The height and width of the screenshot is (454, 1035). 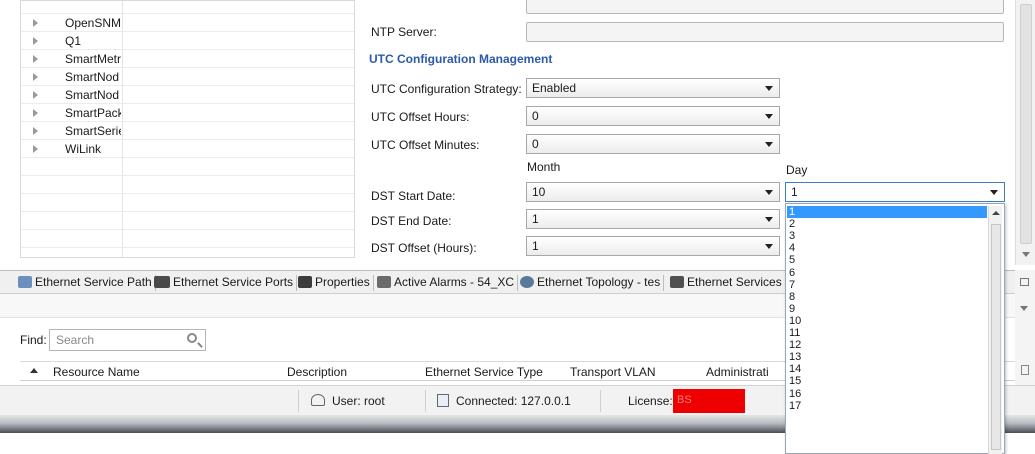 What do you see at coordinates (765, 7) in the screenshot?
I see `partial-field` at bounding box center [765, 7].